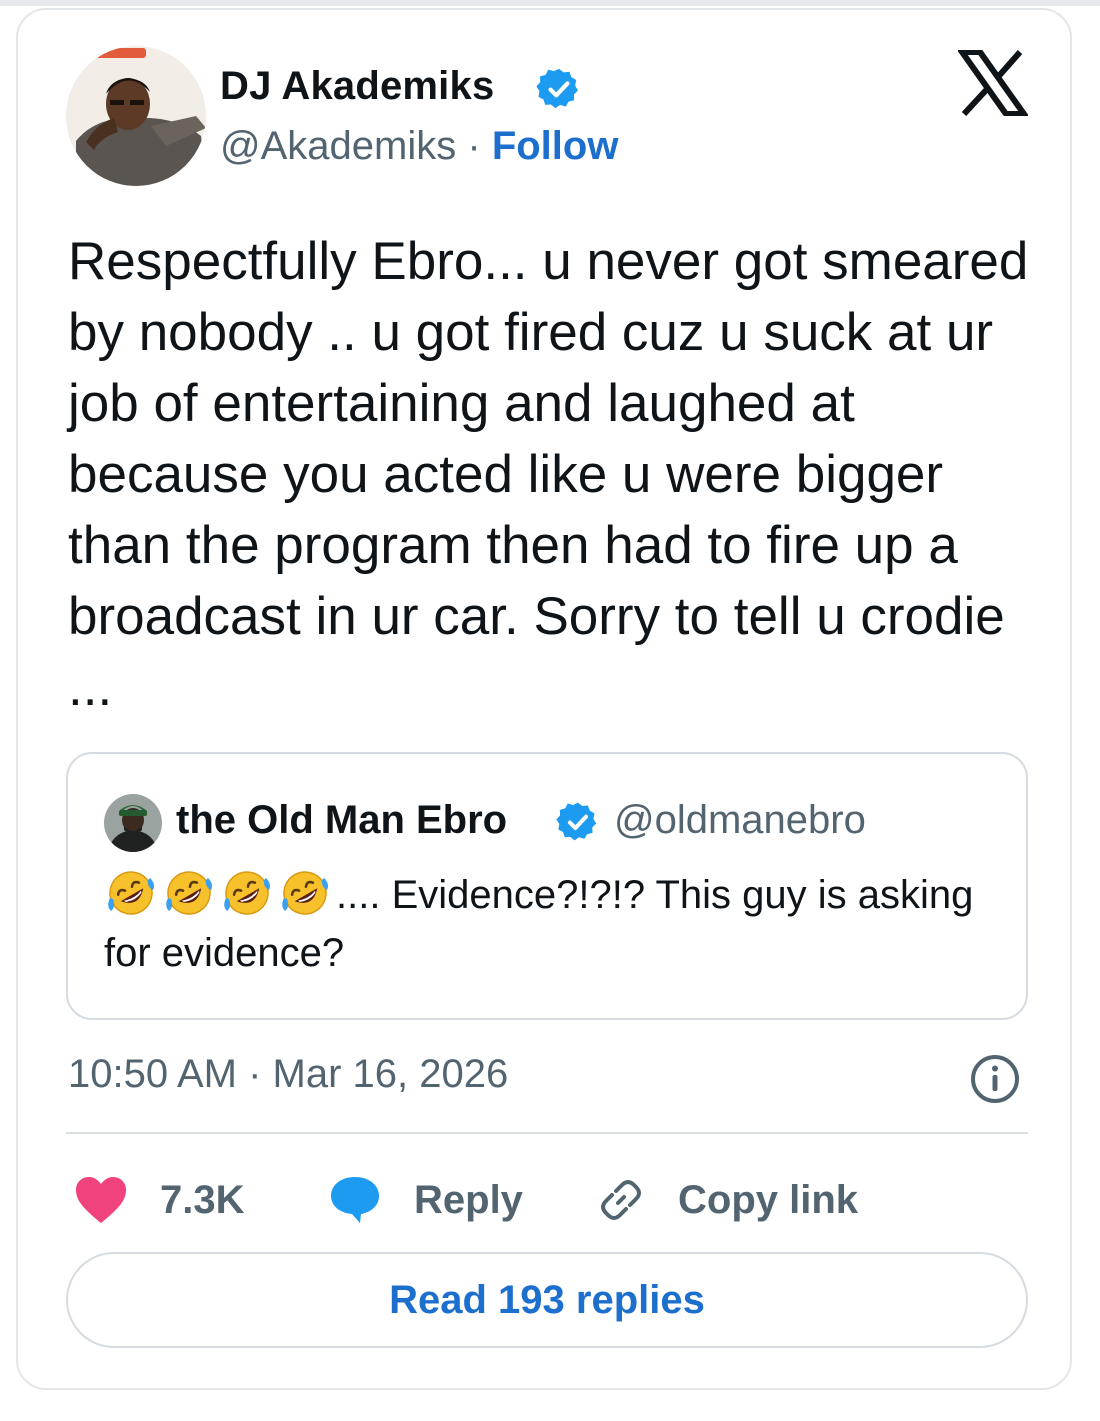 The width and height of the screenshot is (1100, 1421). I want to click on like-count: 7.3K, so click(202, 1199).